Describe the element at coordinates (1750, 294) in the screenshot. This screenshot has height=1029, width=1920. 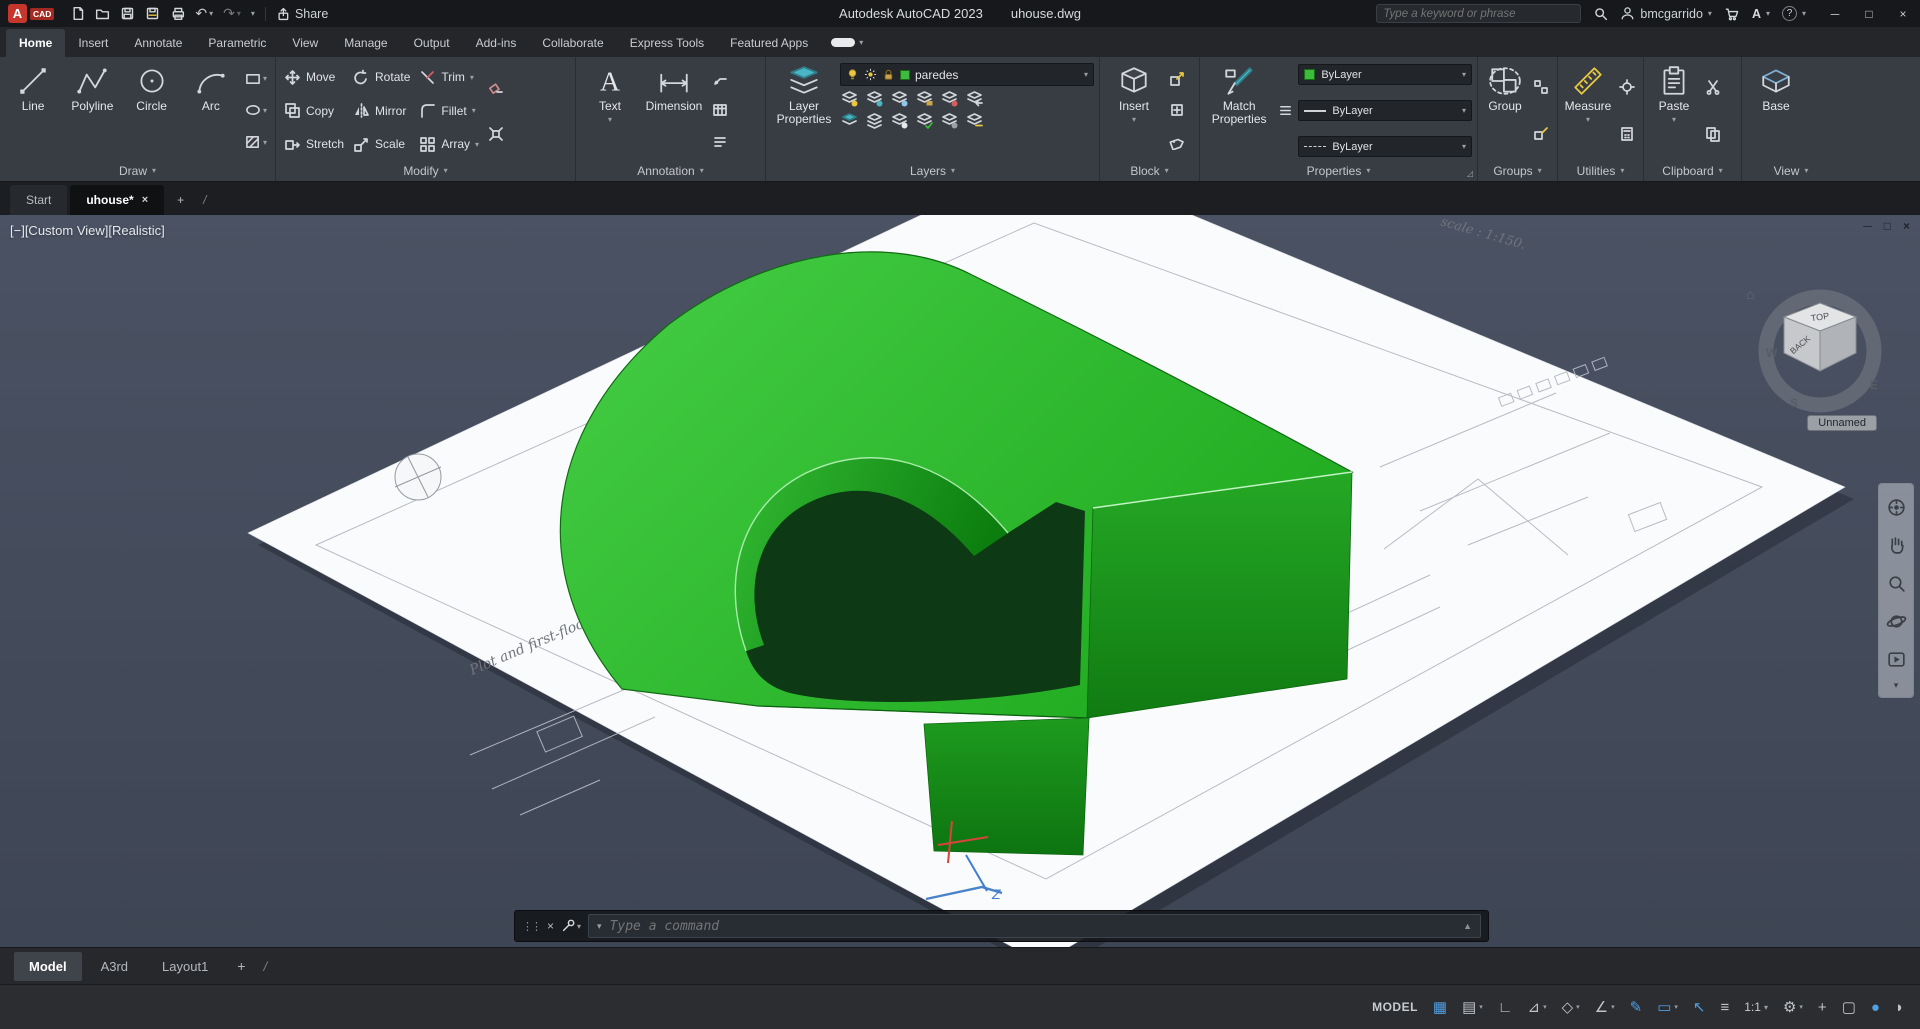
I see `viewcube-home-icon: ⌂` at that location.